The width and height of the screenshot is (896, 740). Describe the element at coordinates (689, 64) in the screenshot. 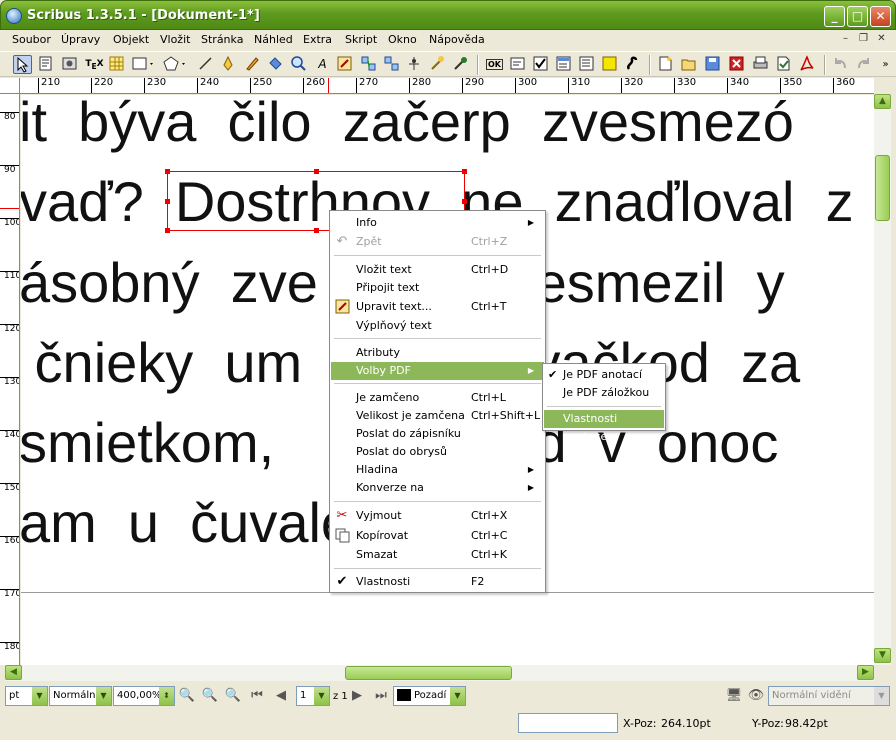

I see `open-document-icon` at that location.